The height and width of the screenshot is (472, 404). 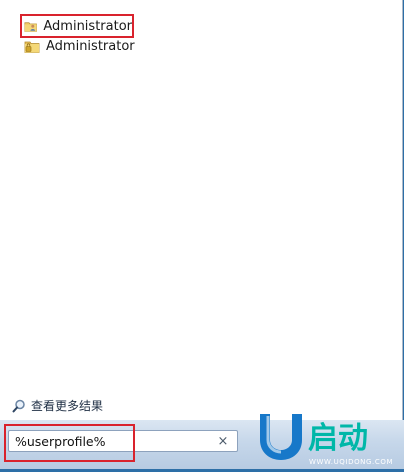 What do you see at coordinates (18, 405) in the screenshot?
I see `magnifier-icon` at bounding box center [18, 405].